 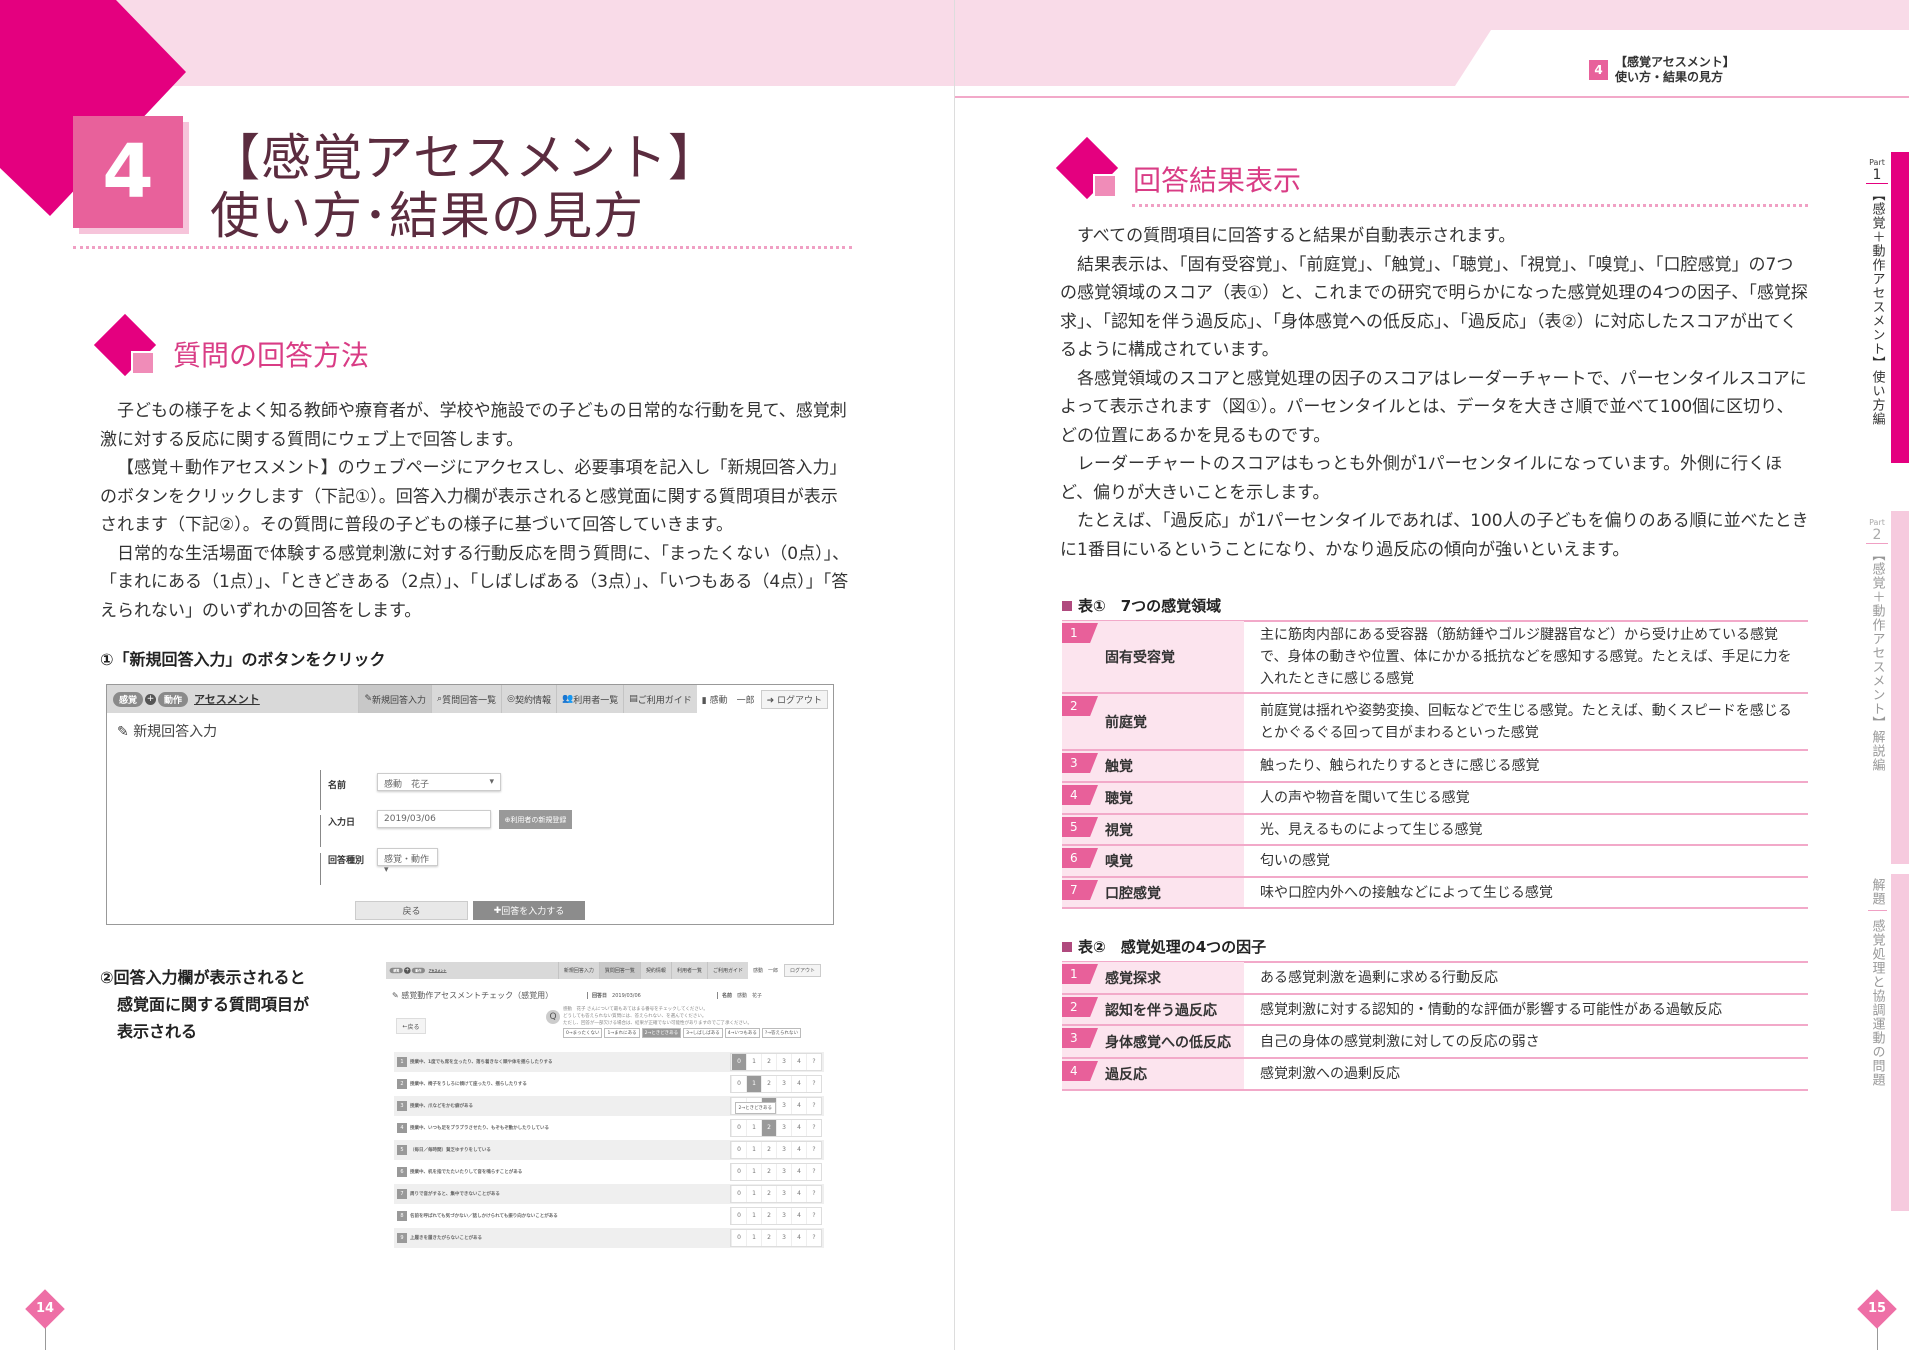 I want to click on table-row: 3 触覚 触ったり、触られたりするときに感じる感覚, so click(x=1435, y=767).